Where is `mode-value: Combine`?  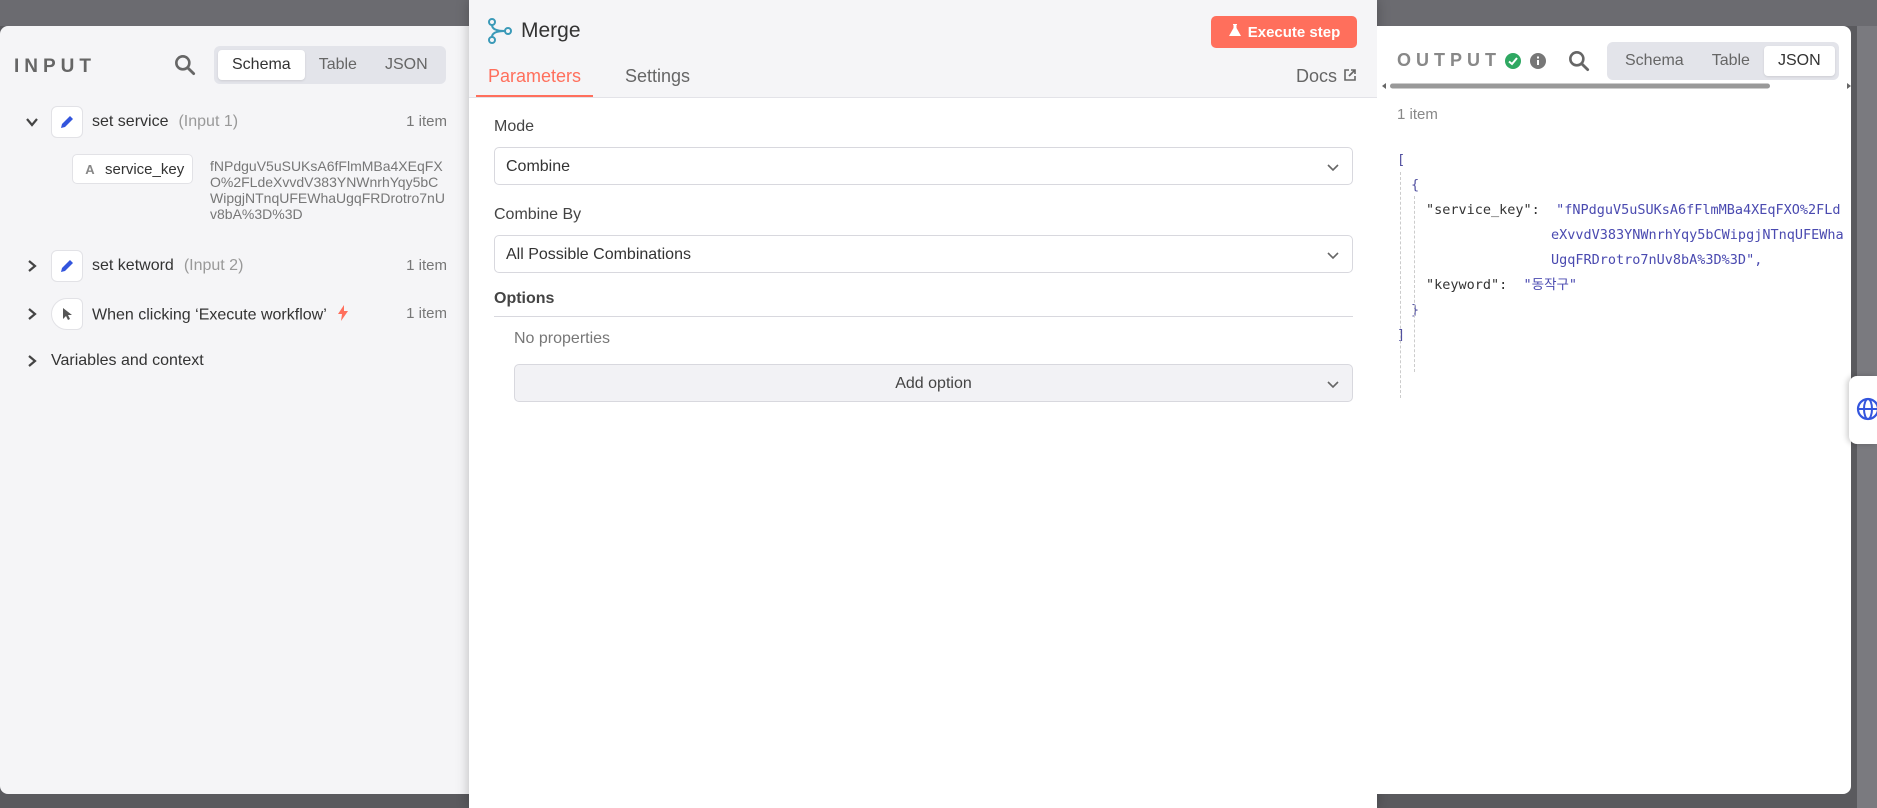 mode-value: Combine is located at coordinates (538, 166).